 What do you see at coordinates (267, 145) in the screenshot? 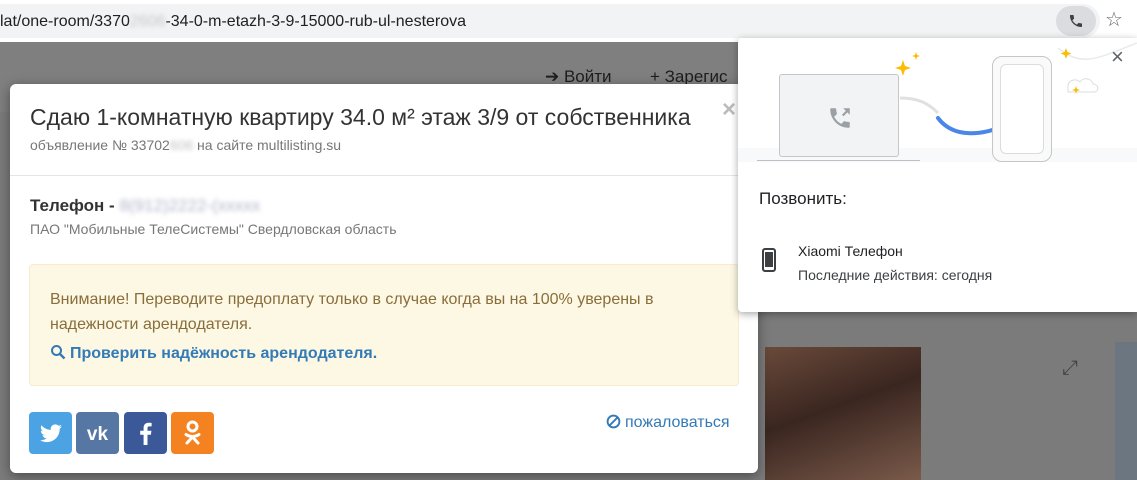
I see `listing-id-suffix: на сайте multilisting.su` at bounding box center [267, 145].